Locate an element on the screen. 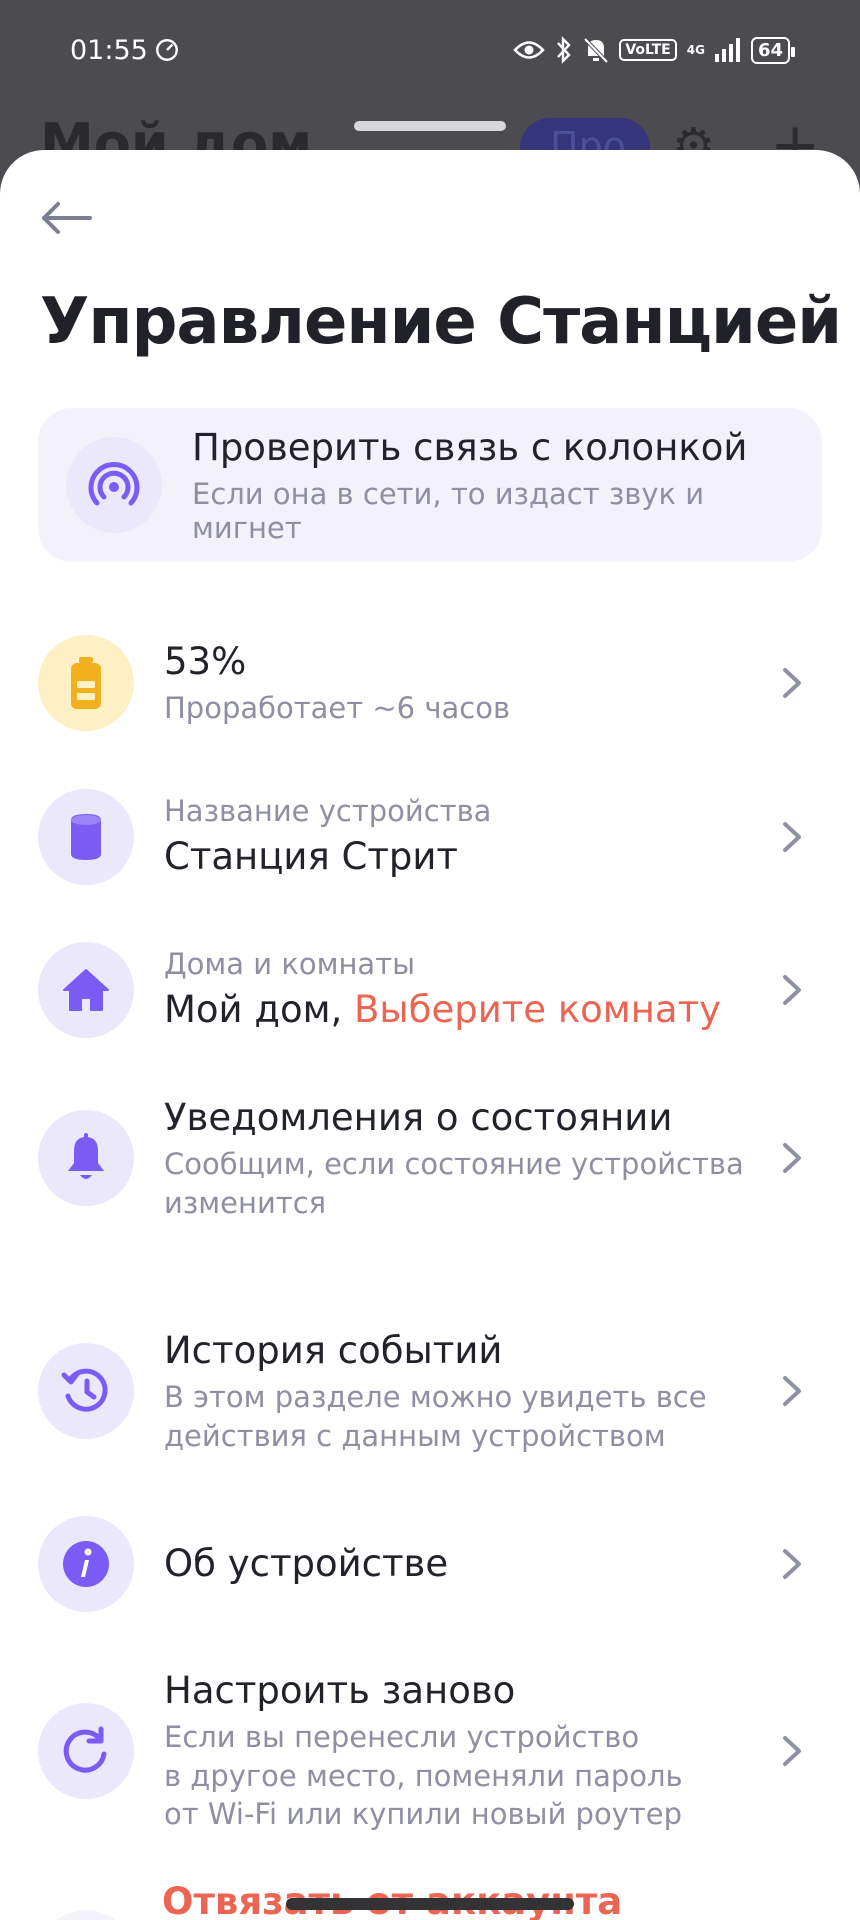  back-button is located at coordinates (66, 218).